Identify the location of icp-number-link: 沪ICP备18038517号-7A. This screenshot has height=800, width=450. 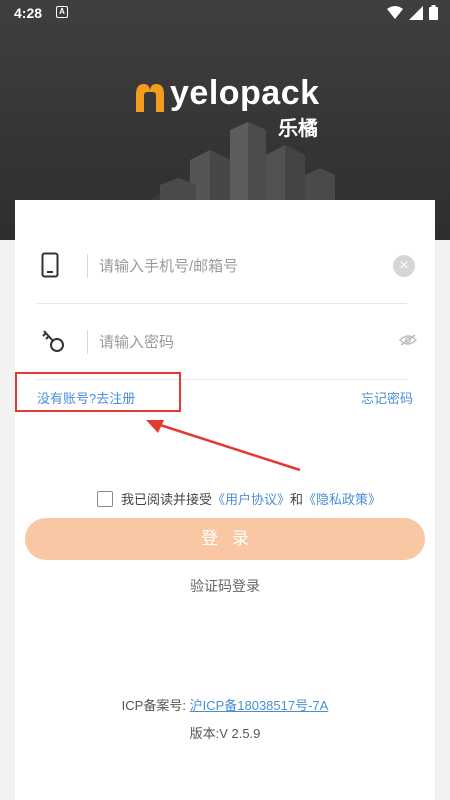
(259, 705).